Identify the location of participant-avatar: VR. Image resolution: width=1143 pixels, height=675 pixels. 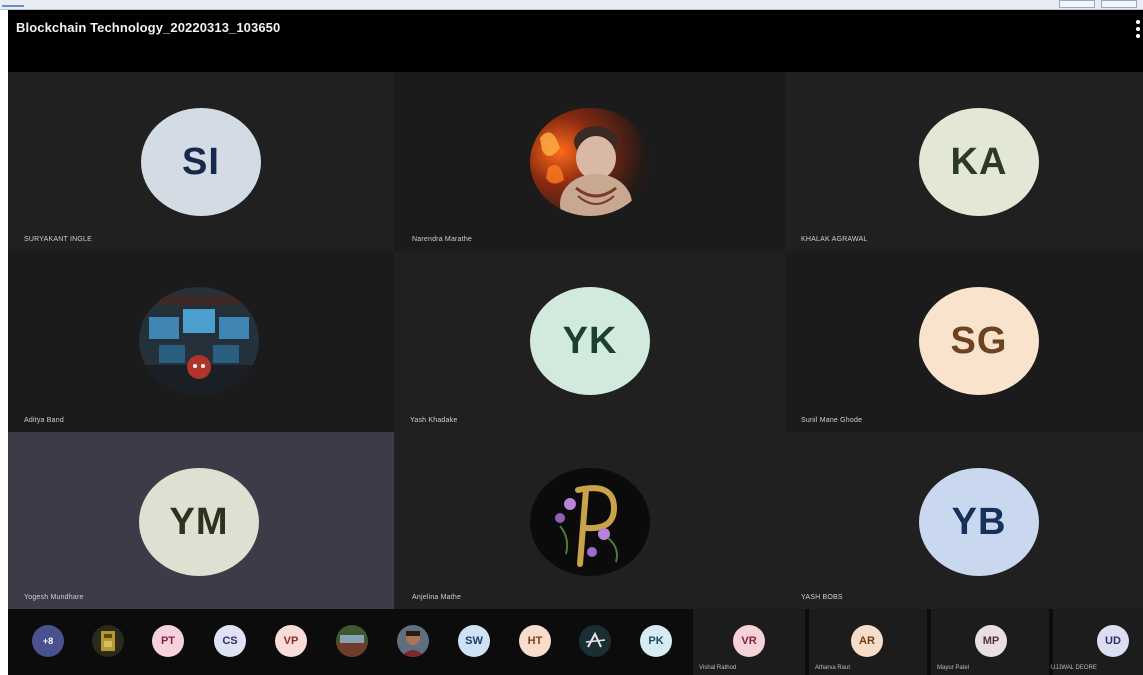
(749, 641).